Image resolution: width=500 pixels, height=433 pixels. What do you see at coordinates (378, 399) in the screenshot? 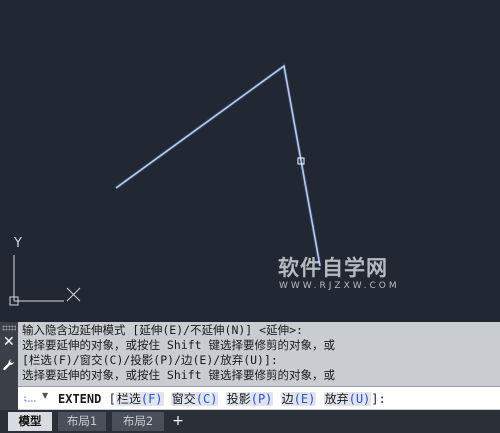
I see `options-close: ]:` at bounding box center [378, 399].